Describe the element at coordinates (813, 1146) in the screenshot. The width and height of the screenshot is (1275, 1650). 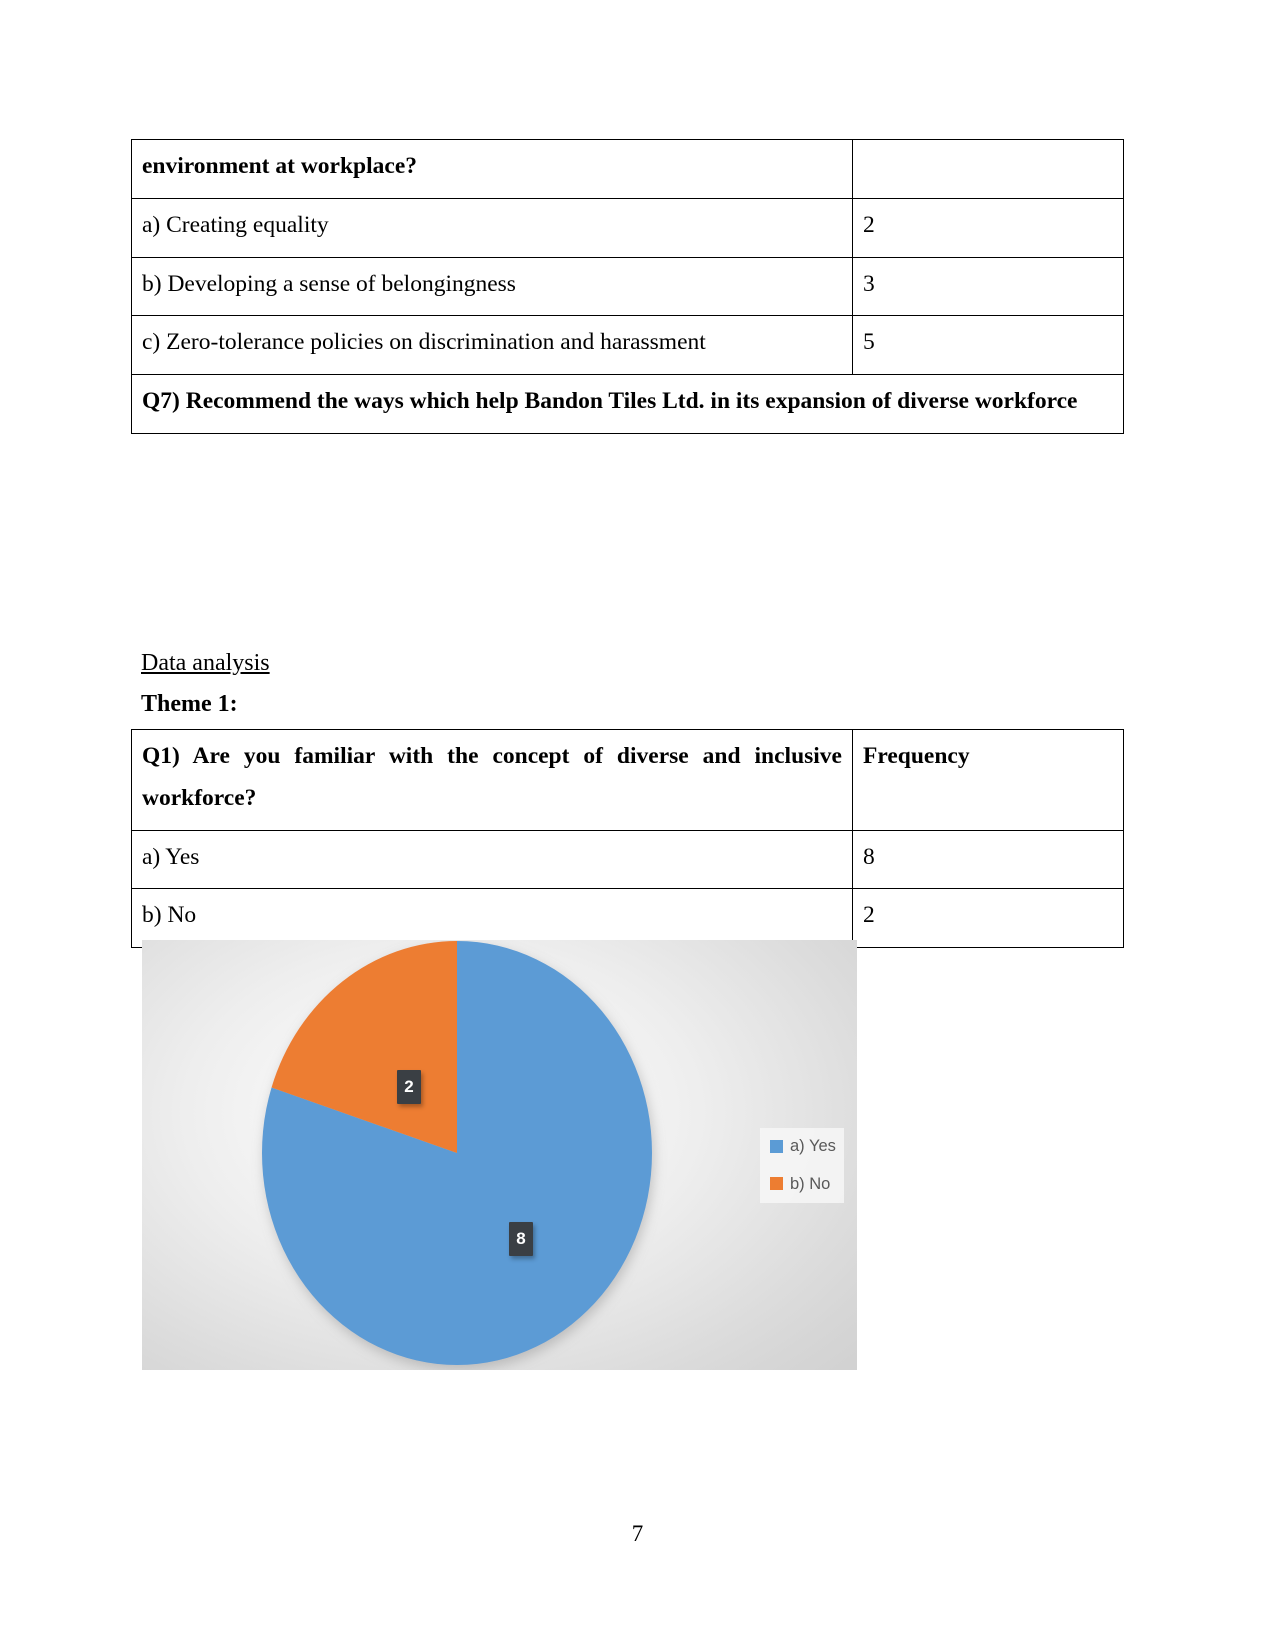
I see `legend-label: a) Yes` at that location.